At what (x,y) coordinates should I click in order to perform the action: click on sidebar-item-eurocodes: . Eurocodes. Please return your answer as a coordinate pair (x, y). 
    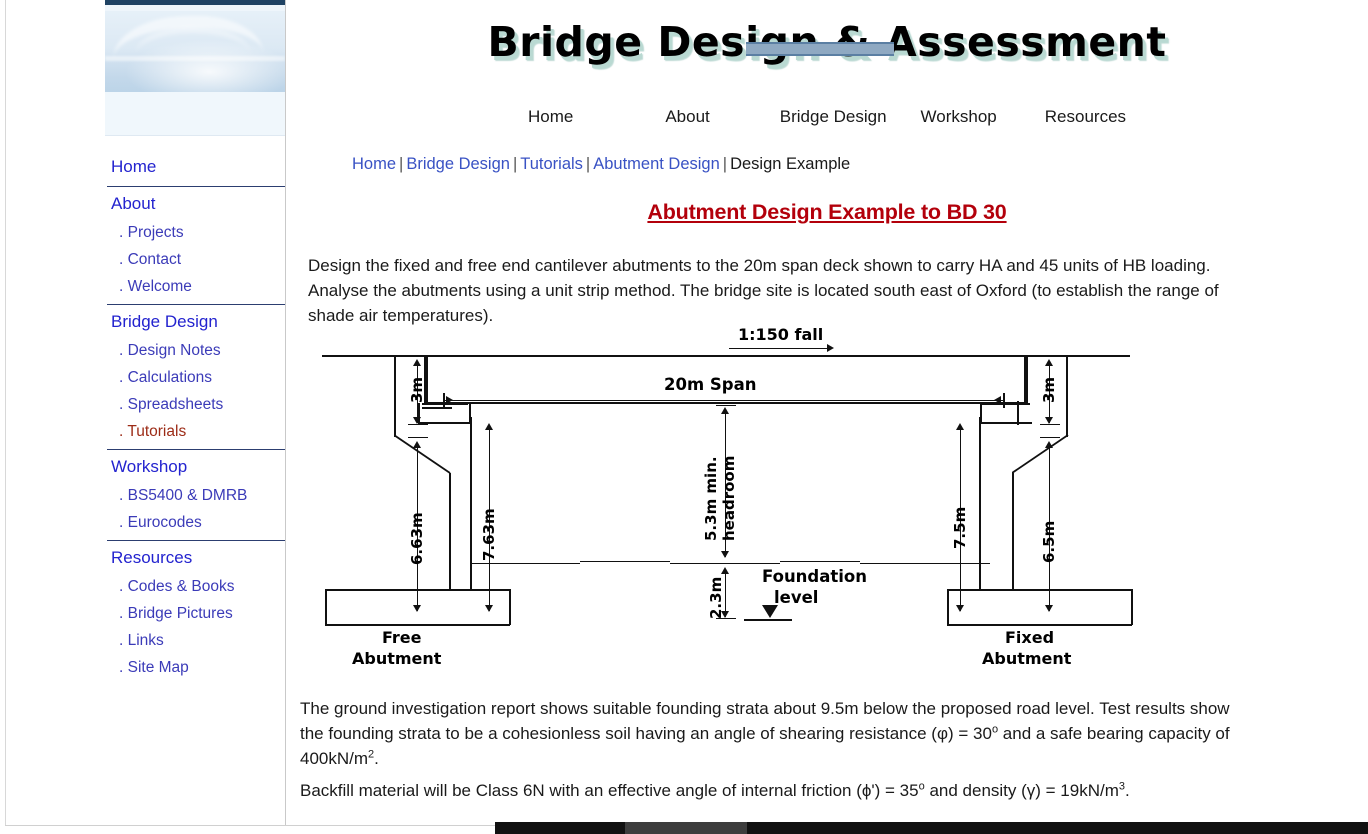
    Looking at the image, I should click on (195, 523).